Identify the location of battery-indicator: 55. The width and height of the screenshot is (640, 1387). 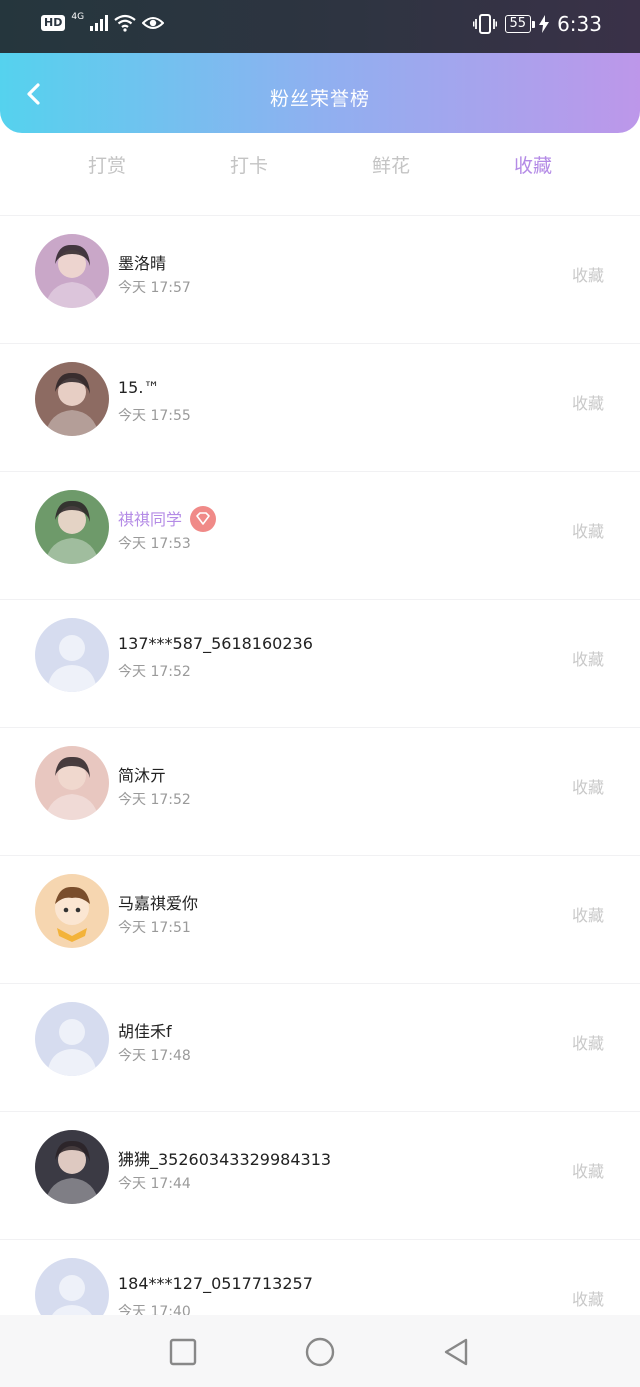
(519, 24).